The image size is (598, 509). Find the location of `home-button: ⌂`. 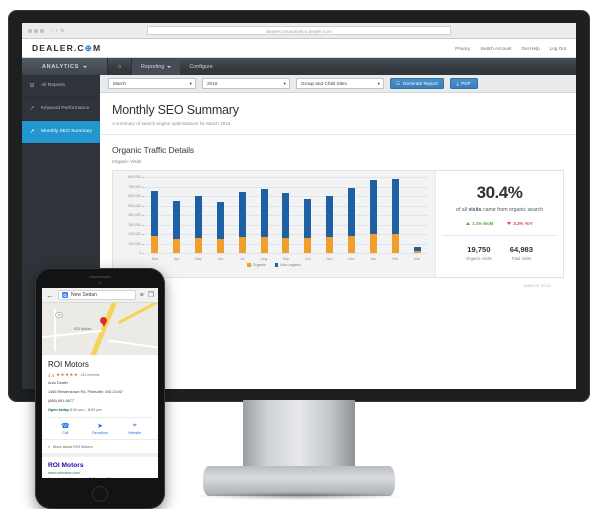

home-button: ⌂ is located at coordinates (120, 66).